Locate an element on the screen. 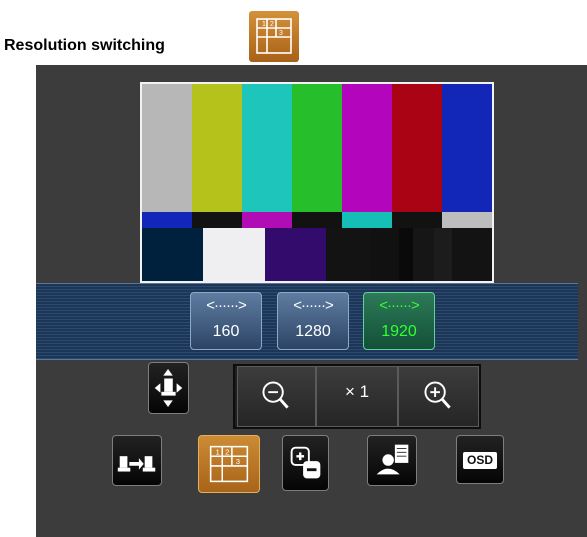 The height and width of the screenshot is (537, 587). osd-label: OSD is located at coordinates (480, 460).